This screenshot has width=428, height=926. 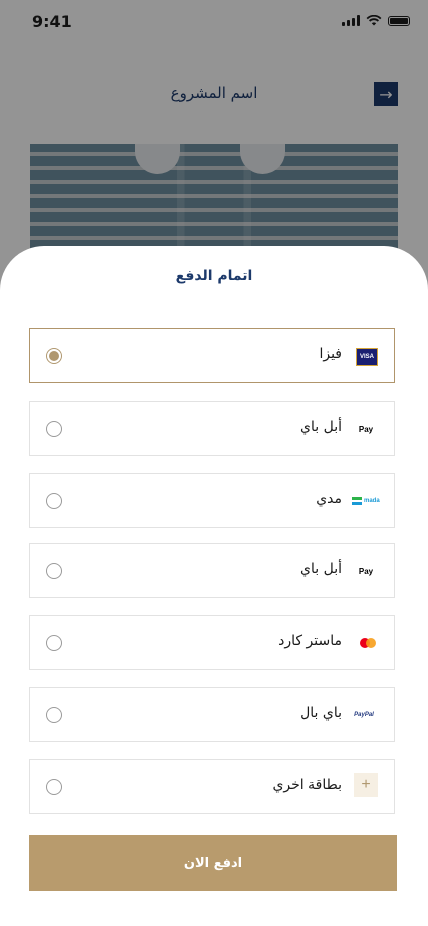 I want to click on payment-option-other-card: بطاقة اخري +, so click(x=212, y=786).